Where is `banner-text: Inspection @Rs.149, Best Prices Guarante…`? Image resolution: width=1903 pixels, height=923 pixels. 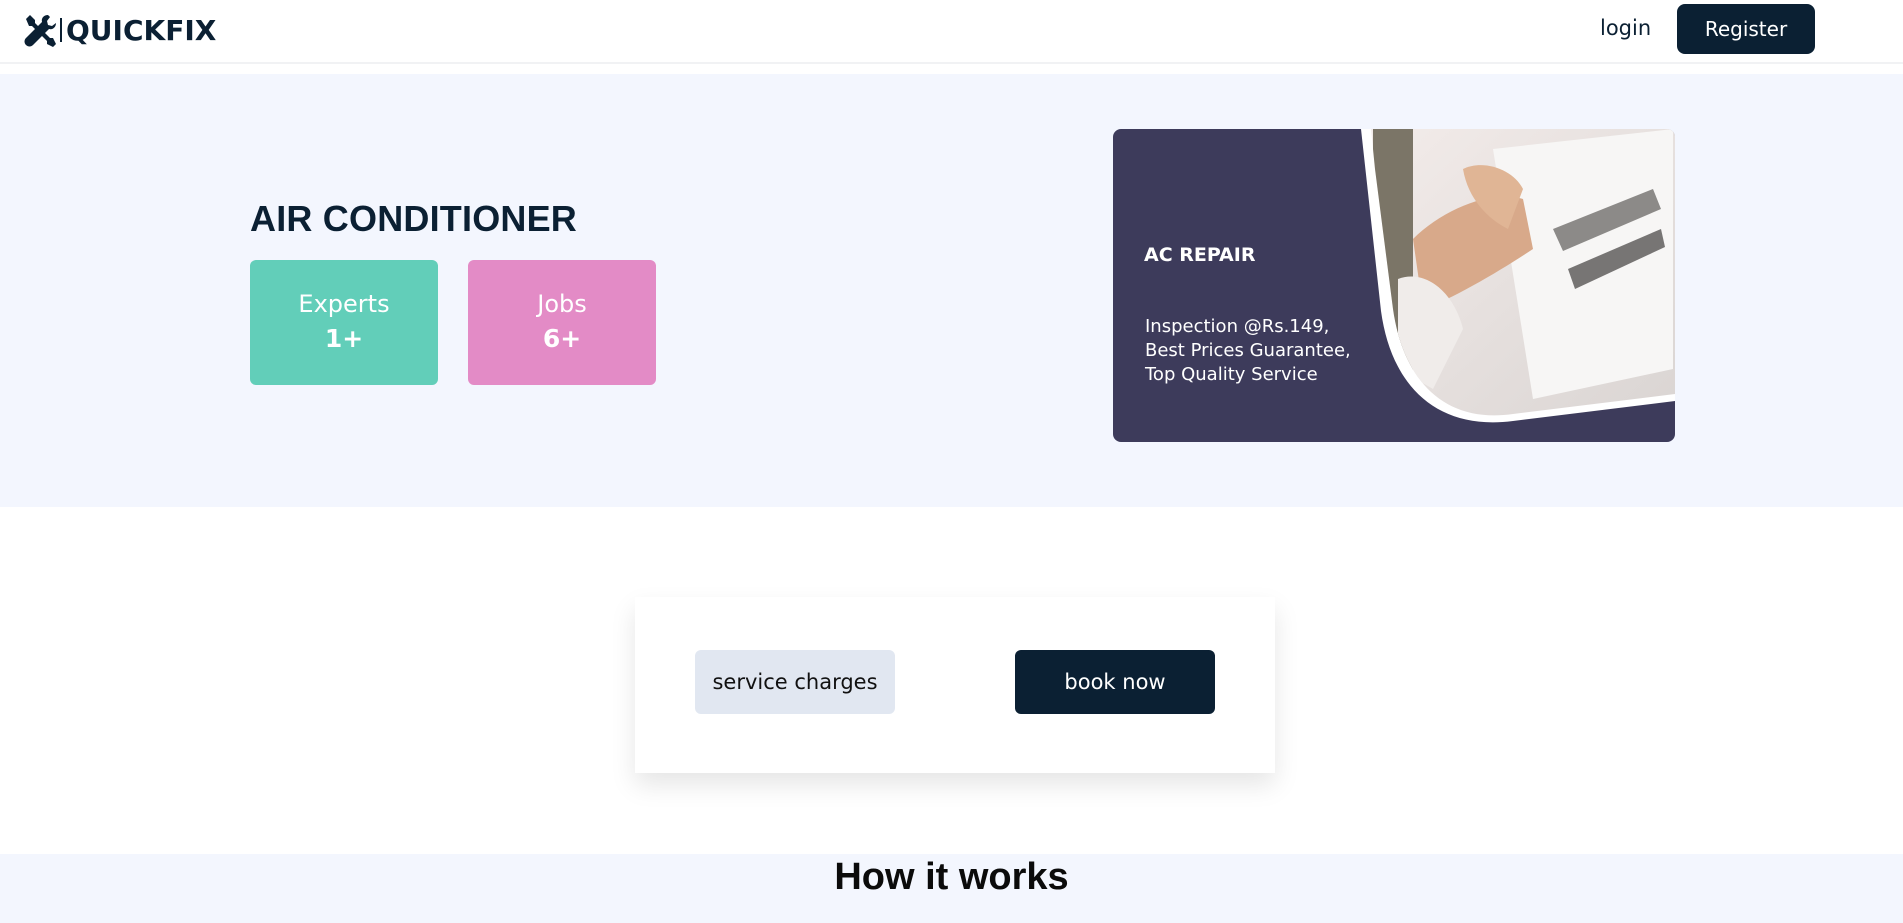 banner-text: Inspection @Rs.149, Best Prices Guarante… is located at coordinates (1248, 351).